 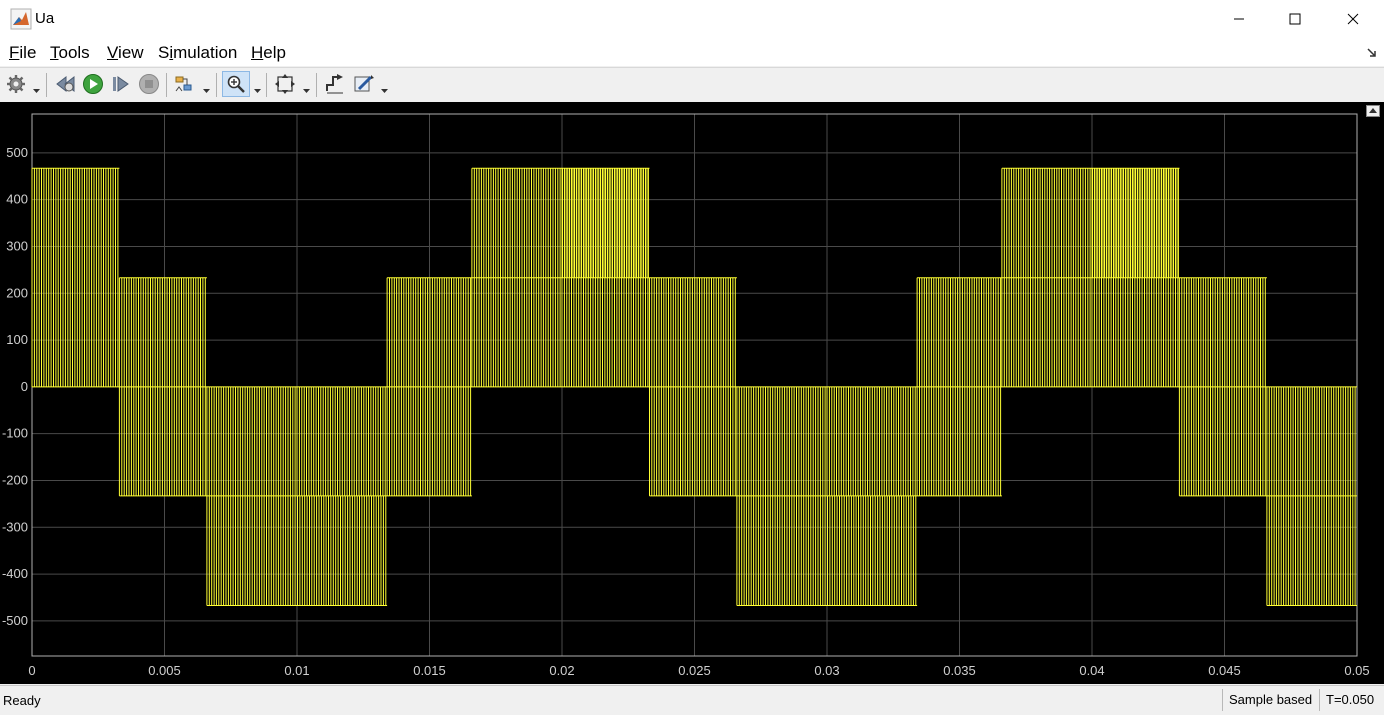 What do you see at coordinates (15, 479) in the screenshot?
I see `y-tick-label: -200` at bounding box center [15, 479].